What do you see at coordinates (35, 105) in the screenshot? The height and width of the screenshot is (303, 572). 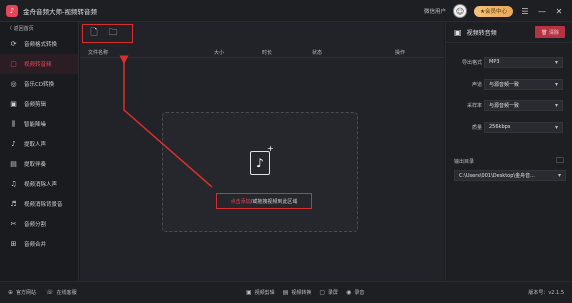 I see `sidebar-item-label: 音频剪辑` at bounding box center [35, 105].